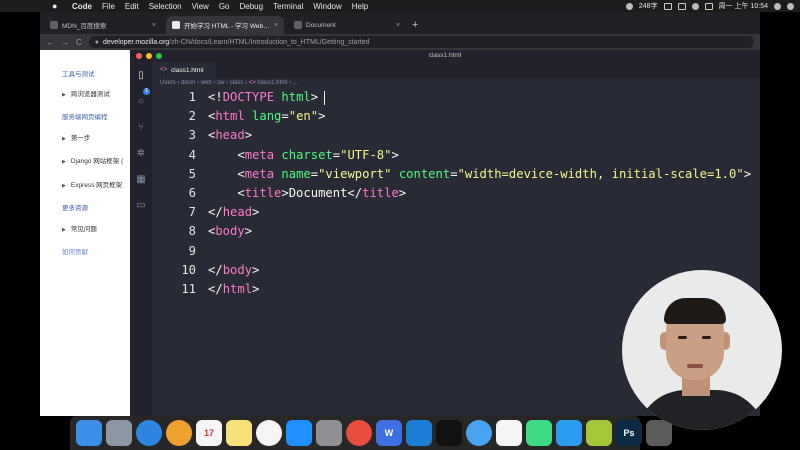  What do you see at coordinates (90, 94) in the screenshot?
I see `mdn-item-label: 跨浏览器测试` at bounding box center [90, 94].